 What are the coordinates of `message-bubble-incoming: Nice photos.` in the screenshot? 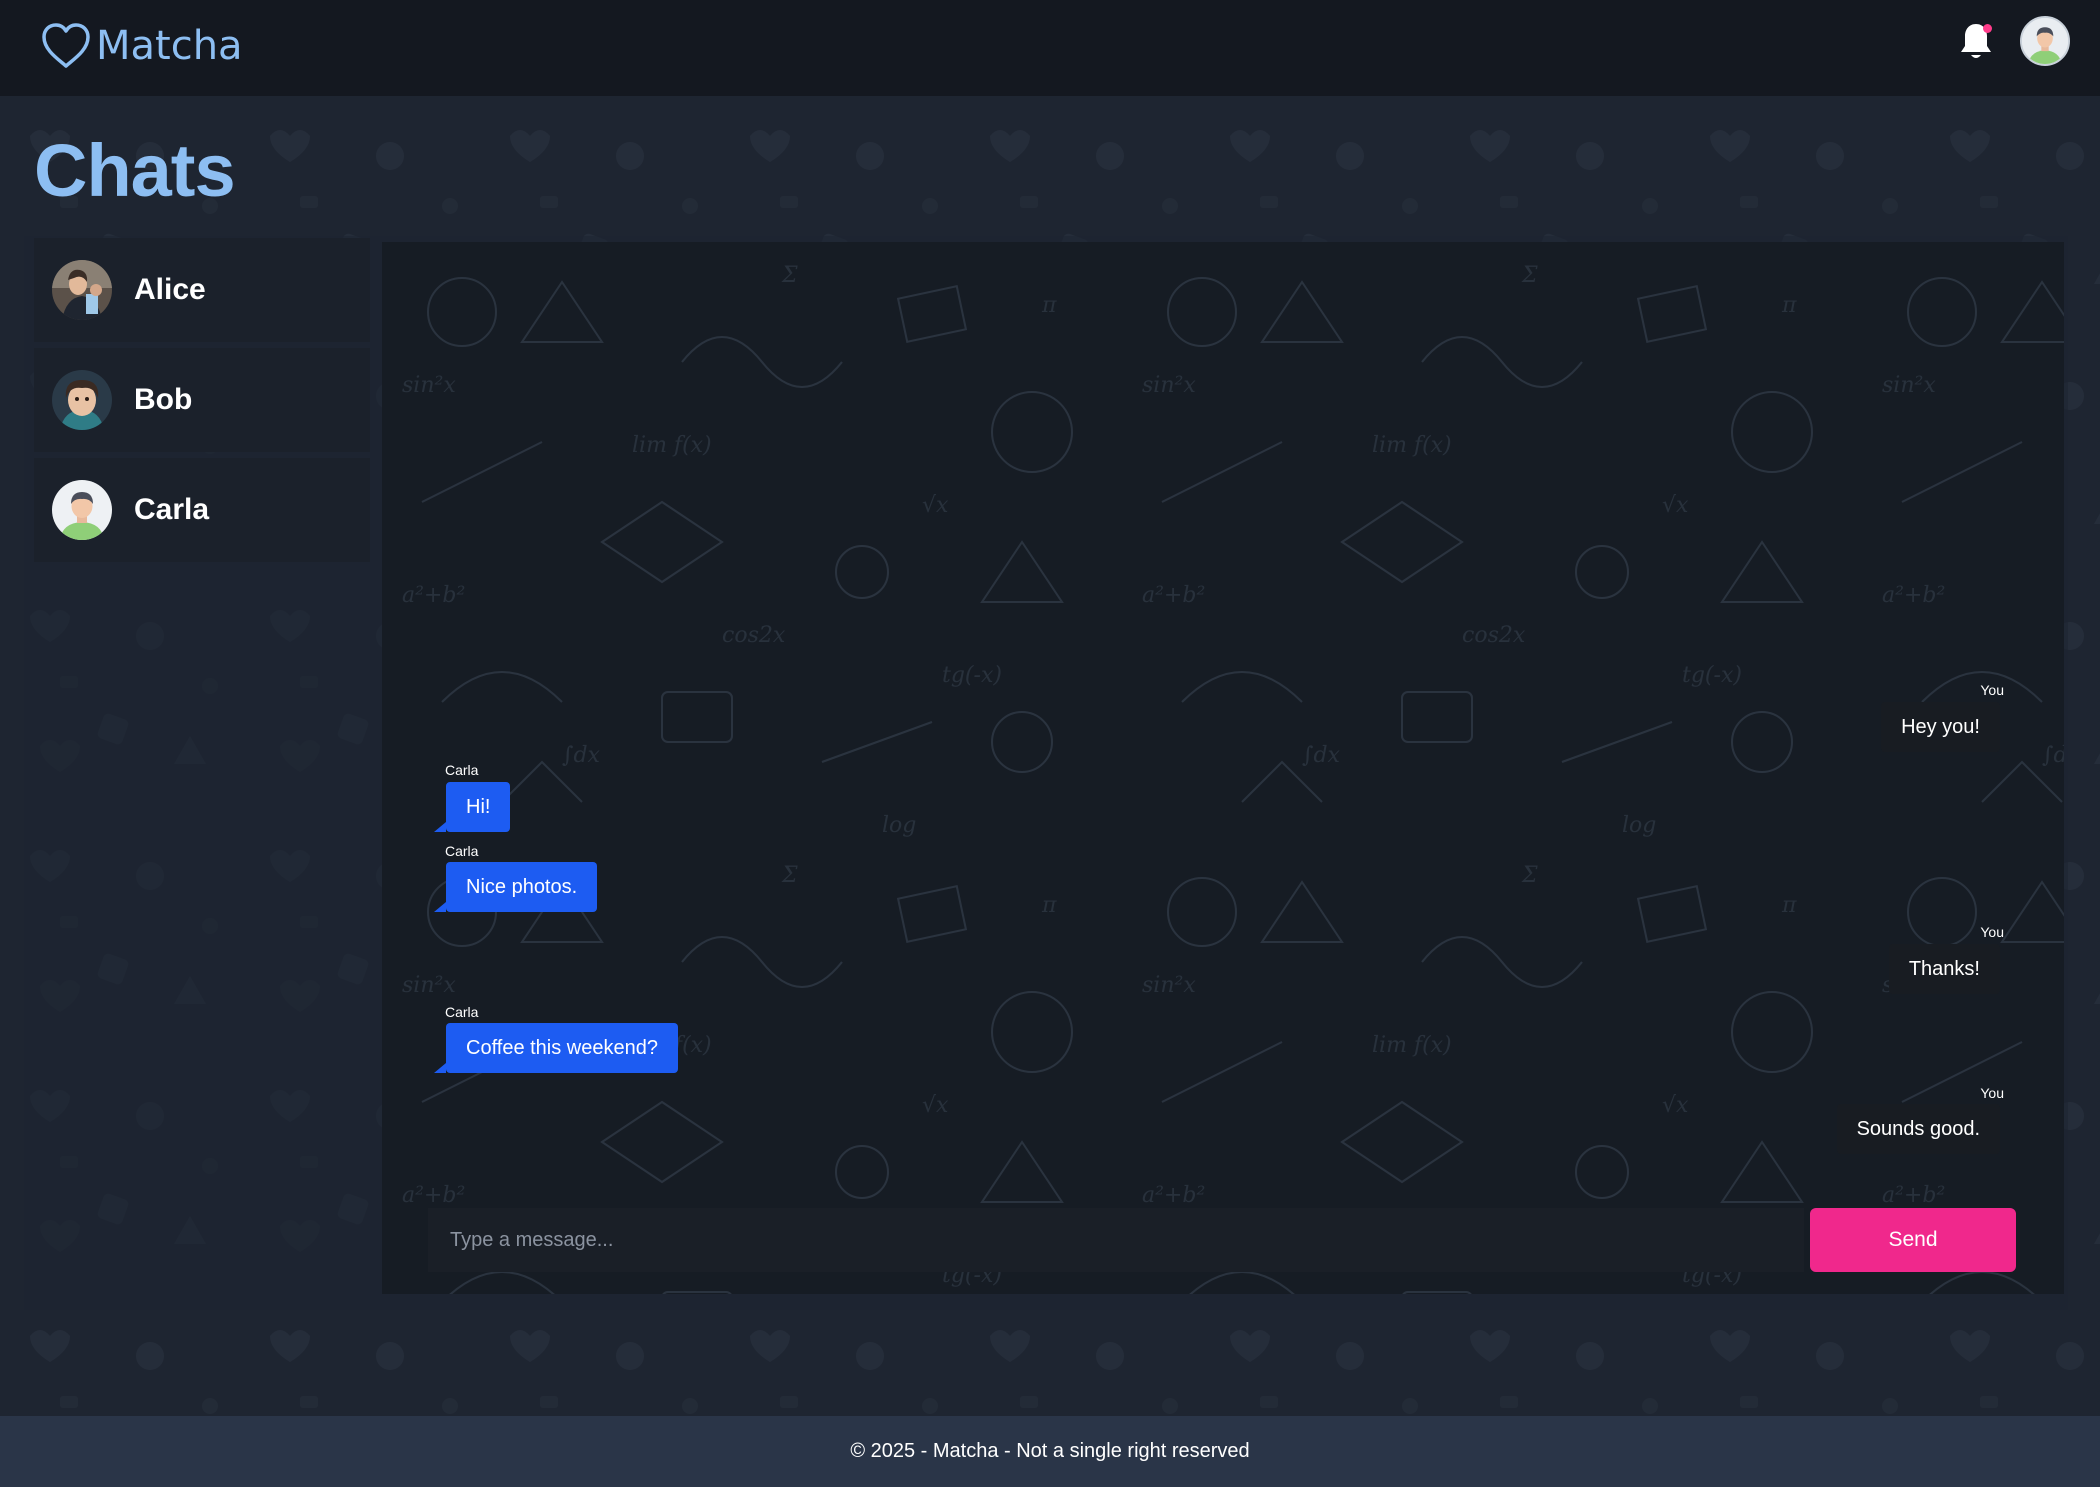 It's located at (515, 887).